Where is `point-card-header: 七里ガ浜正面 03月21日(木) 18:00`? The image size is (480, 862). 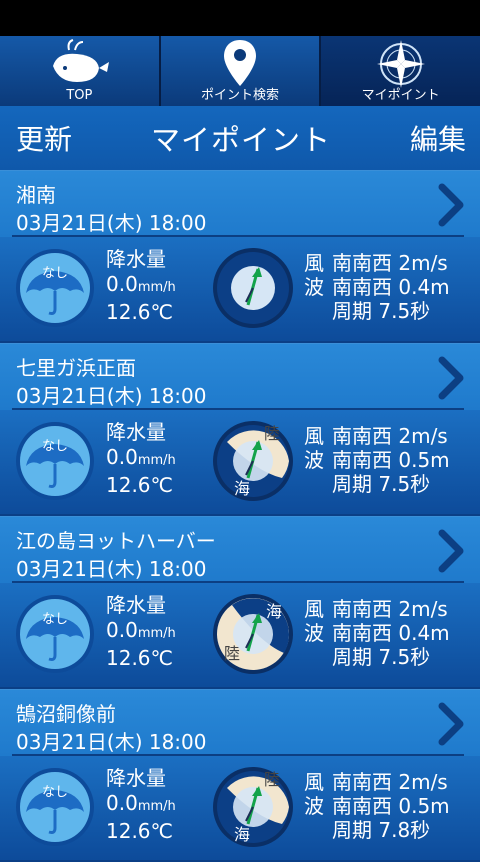
point-card-header: 七里ガ浜正面 03月21日(木) 18:00 is located at coordinates (240, 377).